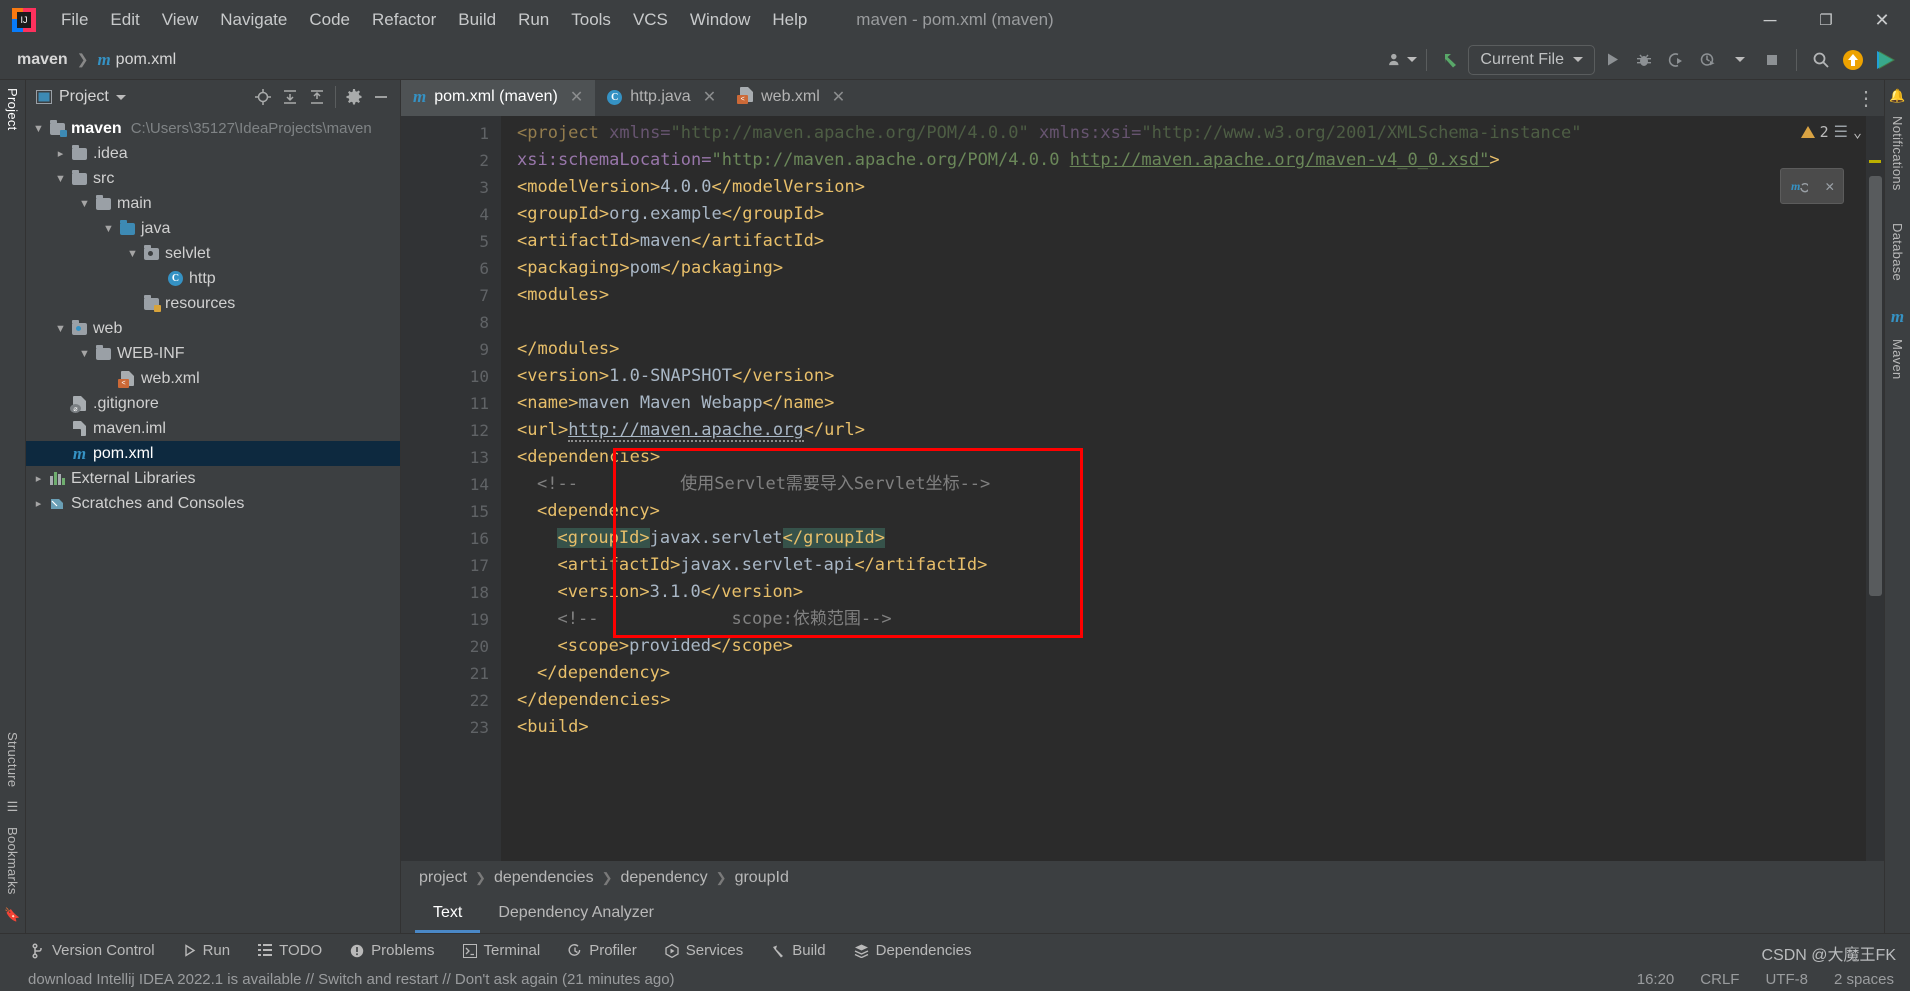  What do you see at coordinates (451, 488) in the screenshot?
I see `editor-gutter: 1 2 3 4 5 6 7 8 9 10 11 12 13 14 15 16 1` at bounding box center [451, 488].